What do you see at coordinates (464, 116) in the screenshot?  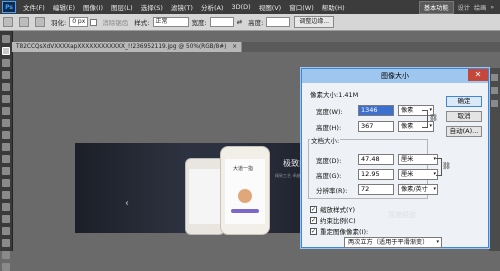 I see `cancel-button: 取消` at bounding box center [464, 116].